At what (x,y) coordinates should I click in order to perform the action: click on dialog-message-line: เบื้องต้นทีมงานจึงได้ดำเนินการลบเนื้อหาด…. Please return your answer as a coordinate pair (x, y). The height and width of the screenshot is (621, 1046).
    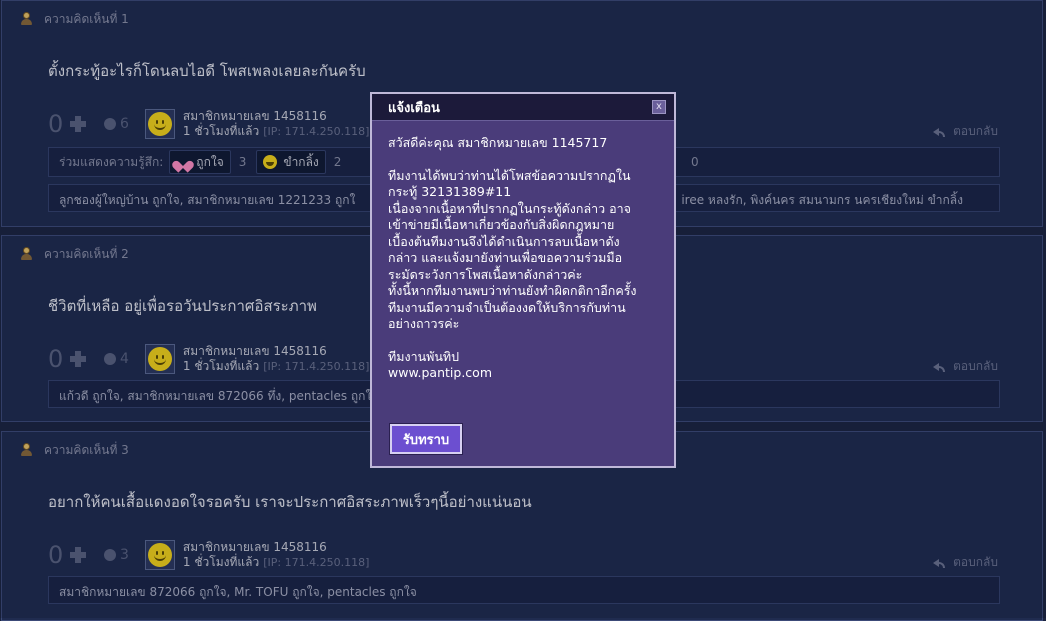
    Looking at the image, I should click on (504, 241).